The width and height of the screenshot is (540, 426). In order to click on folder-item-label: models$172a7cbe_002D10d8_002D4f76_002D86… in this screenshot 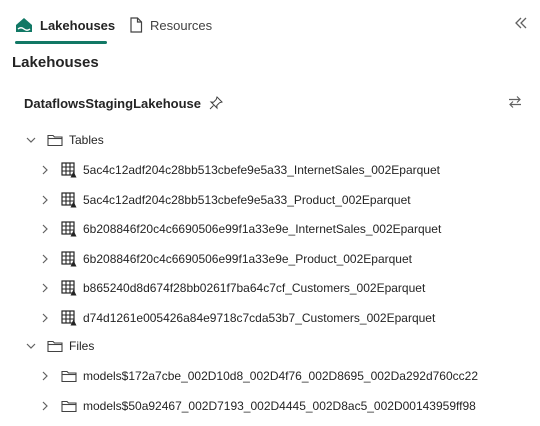, I will do `click(281, 376)`.